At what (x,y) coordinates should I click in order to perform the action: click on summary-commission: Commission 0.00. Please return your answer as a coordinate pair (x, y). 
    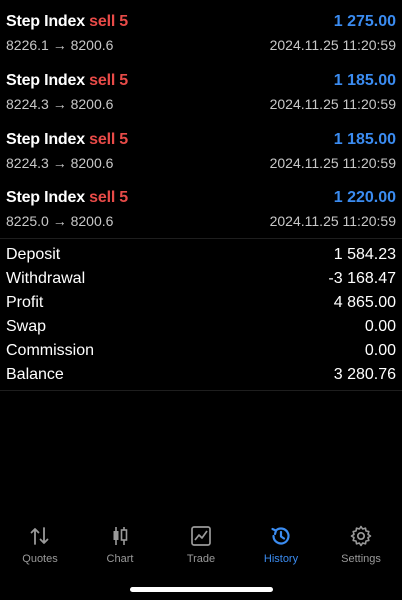
    Looking at the image, I should click on (201, 354).